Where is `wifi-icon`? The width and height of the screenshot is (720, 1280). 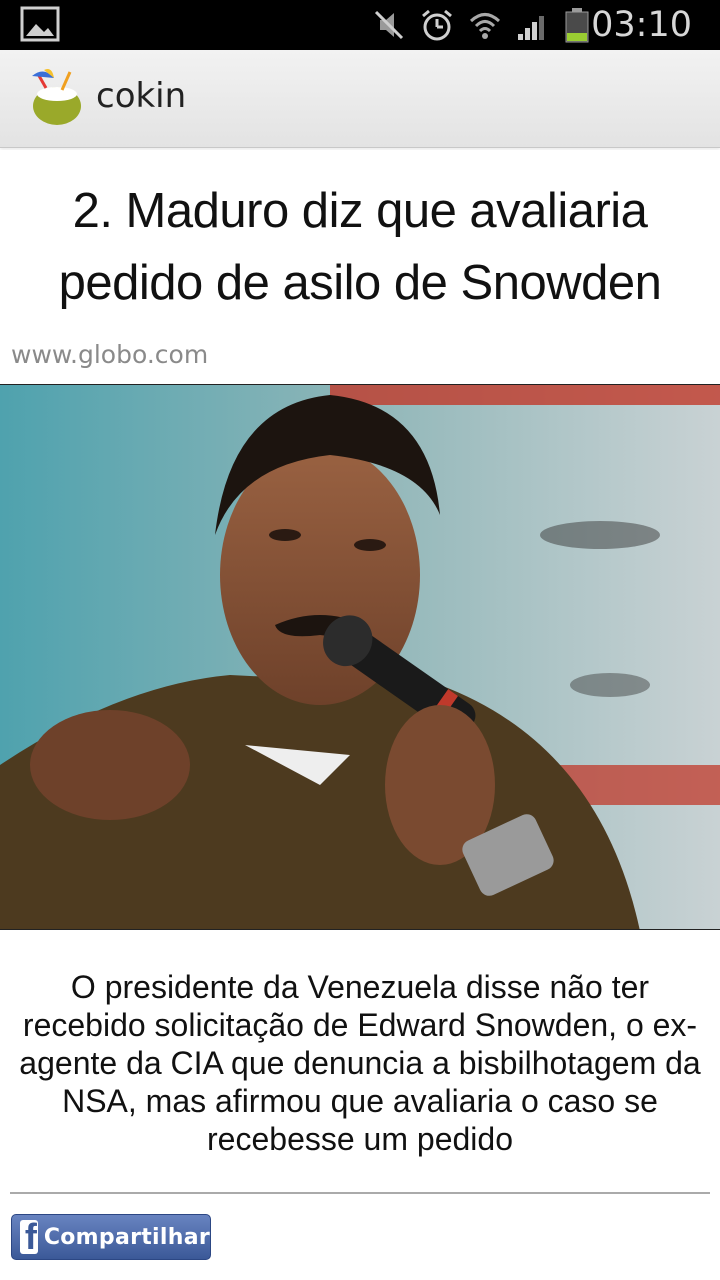 wifi-icon is located at coordinates (485, 26).